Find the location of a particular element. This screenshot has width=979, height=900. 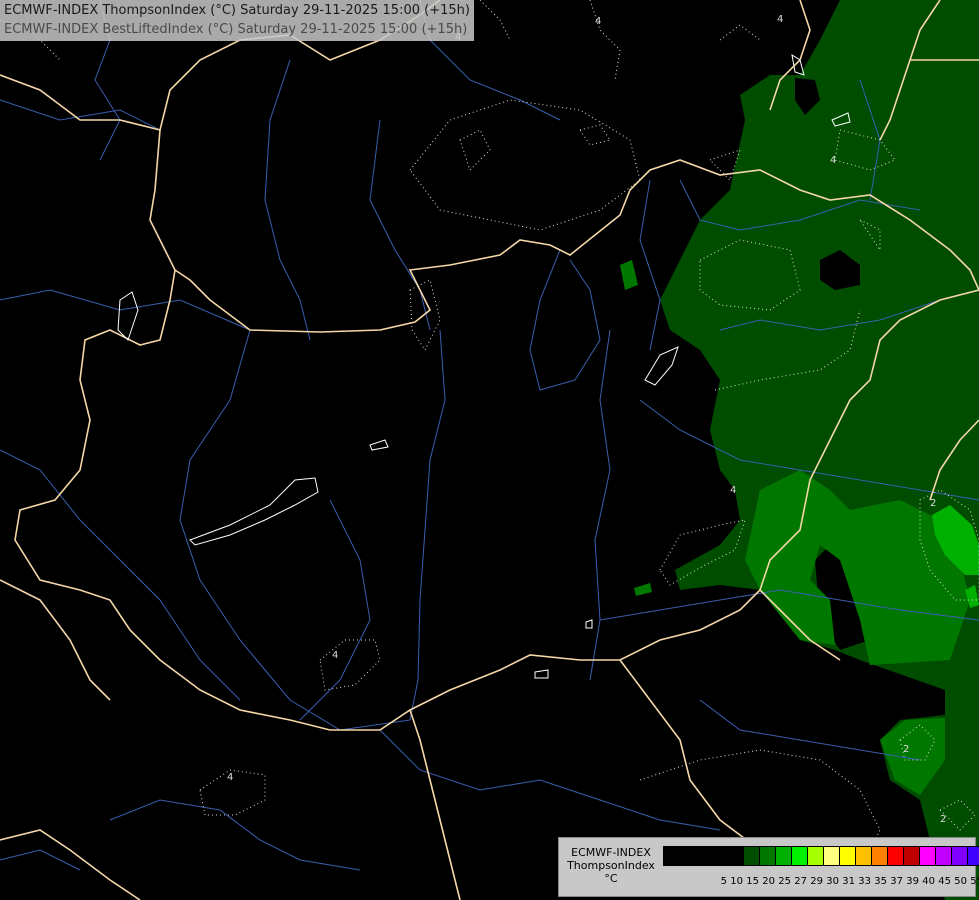

legend-index-name: ThompsonIndex is located at coordinates (611, 865).